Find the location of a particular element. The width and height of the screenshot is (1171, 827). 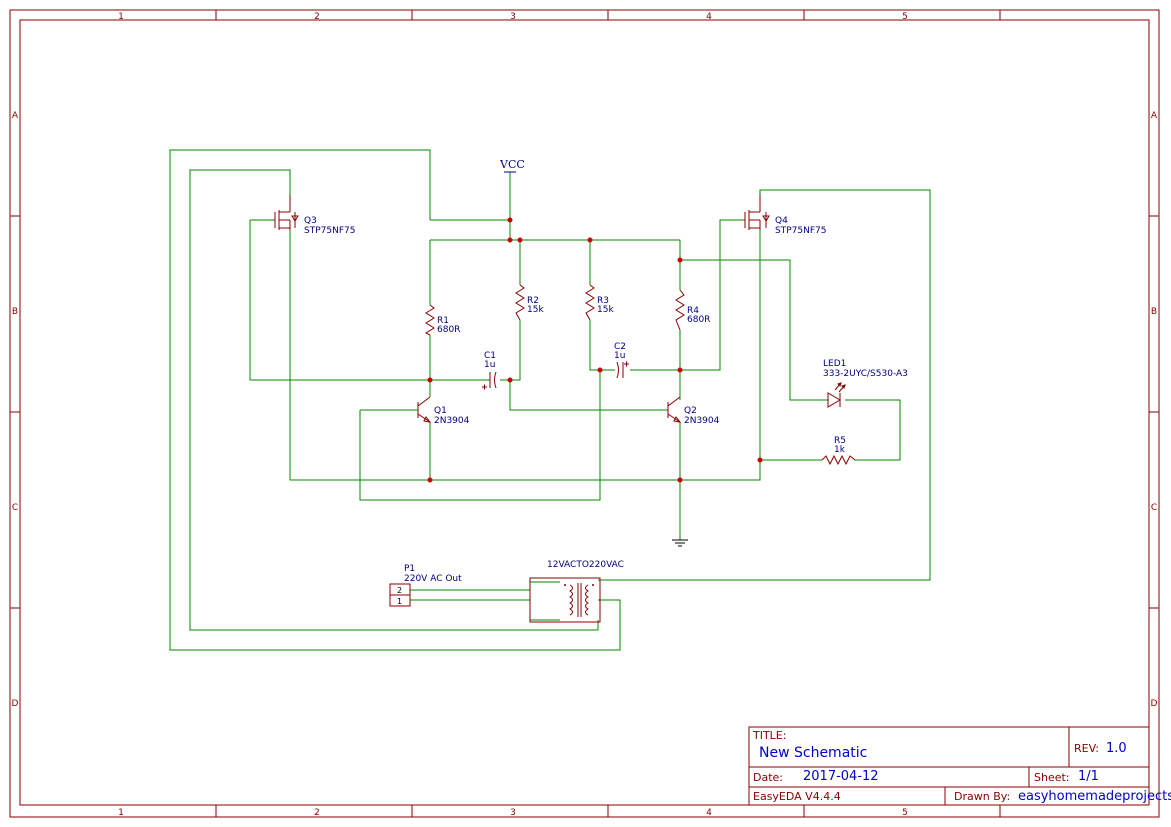

grid-col-4-bottom: 4 is located at coordinates (709, 813).